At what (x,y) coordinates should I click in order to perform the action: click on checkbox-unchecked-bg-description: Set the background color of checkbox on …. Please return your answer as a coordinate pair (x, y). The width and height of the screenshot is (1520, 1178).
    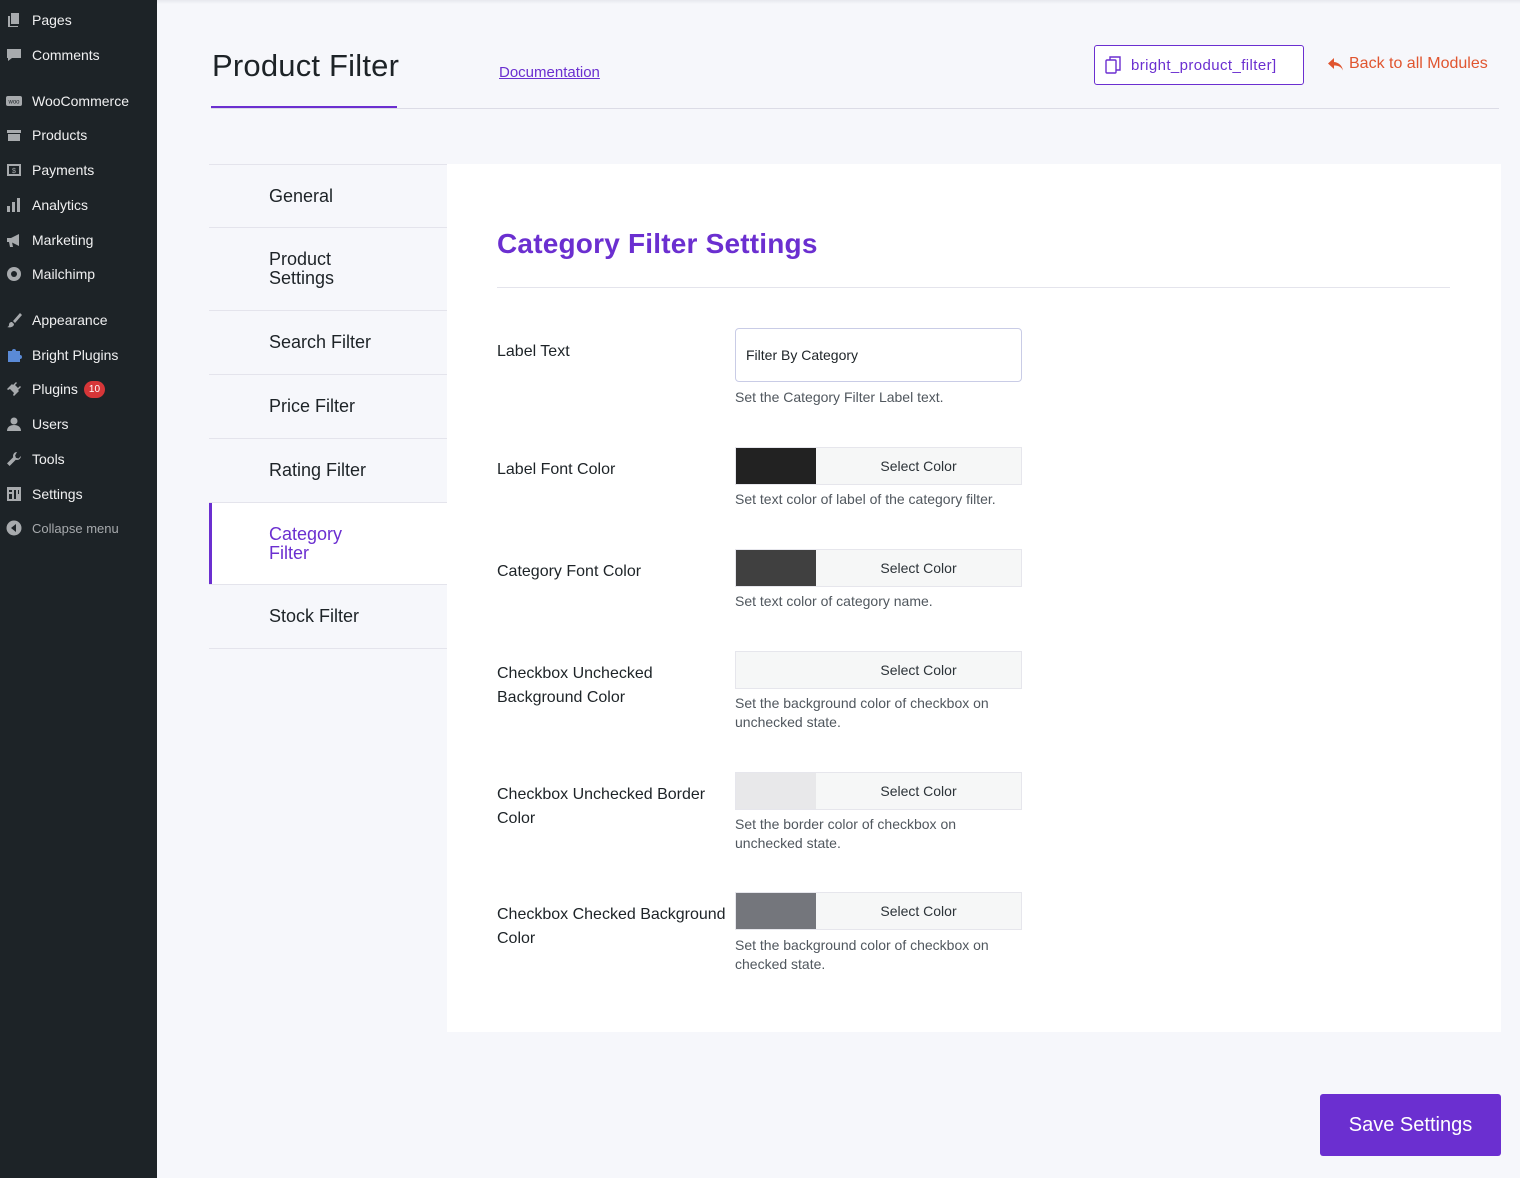
    Looking at the image, I should click on (862, 712).